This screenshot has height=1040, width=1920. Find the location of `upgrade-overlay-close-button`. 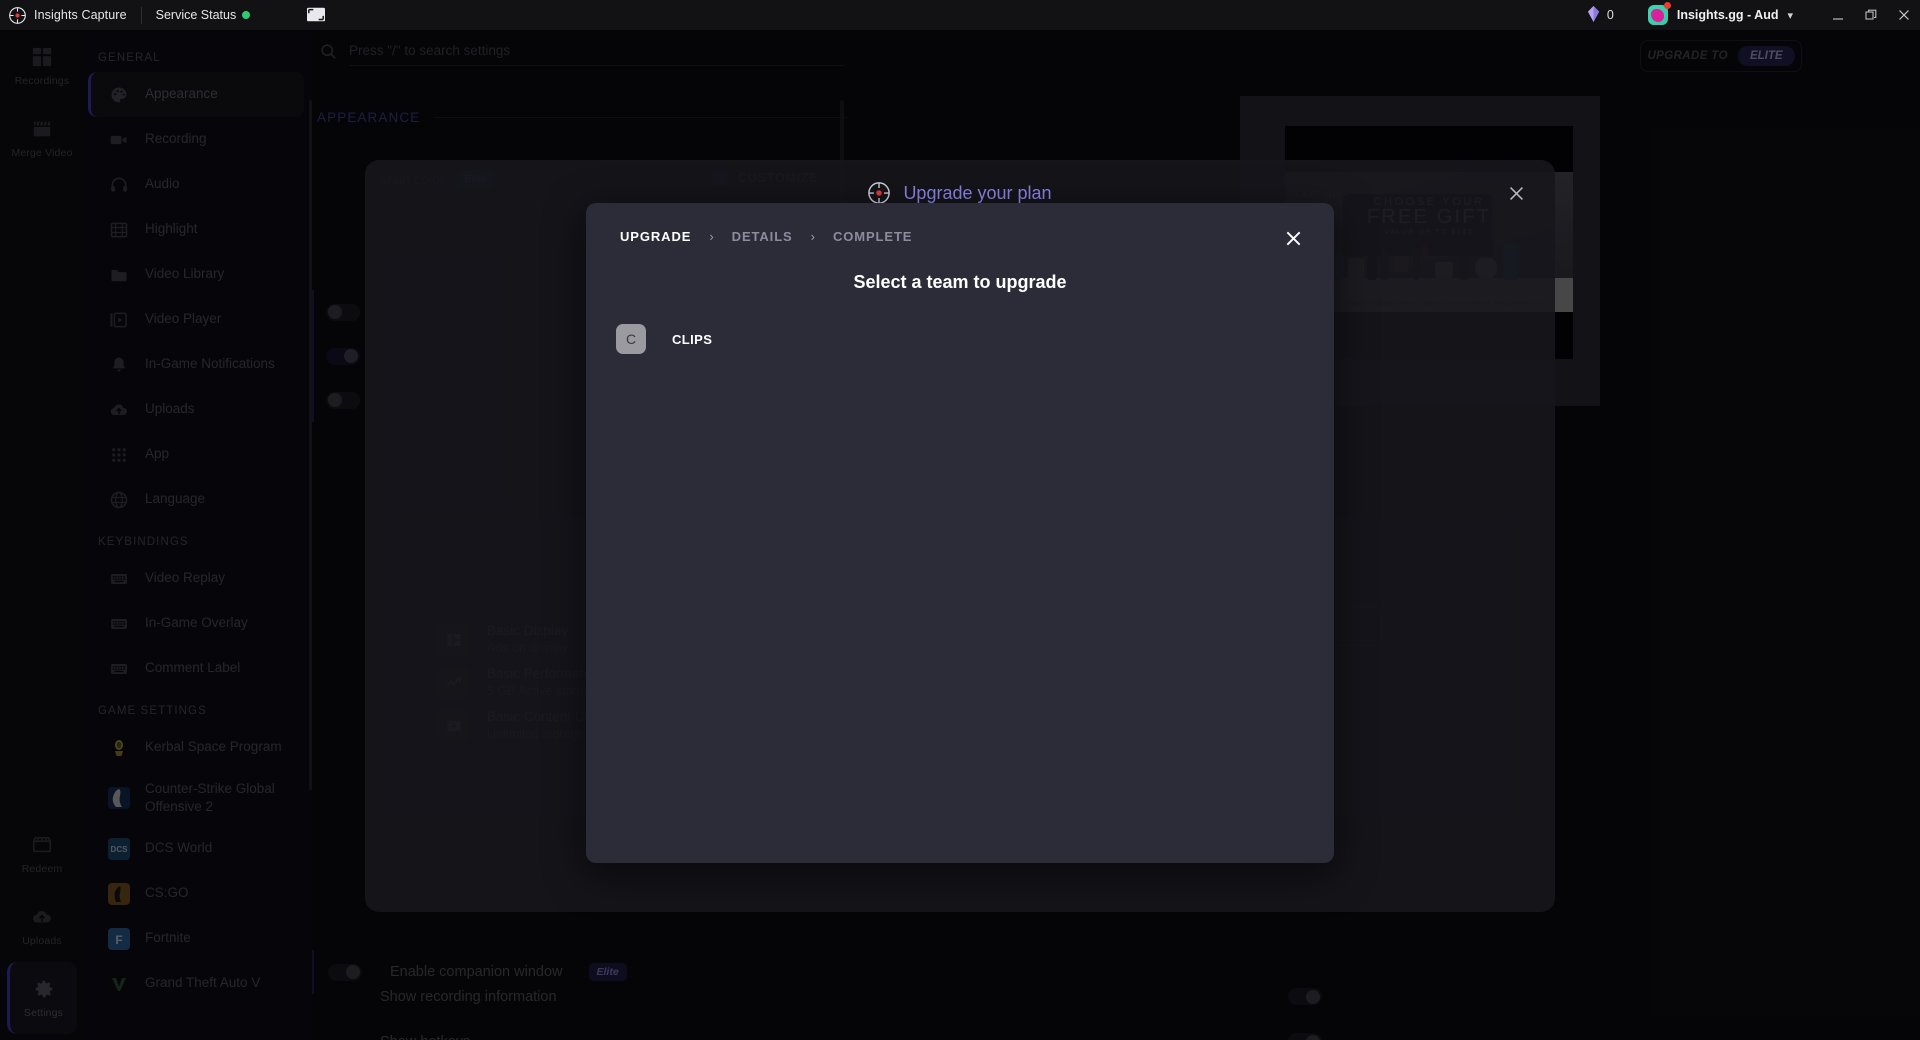

upgrade-overlay-close-button is located at coordinates (1516, 193).